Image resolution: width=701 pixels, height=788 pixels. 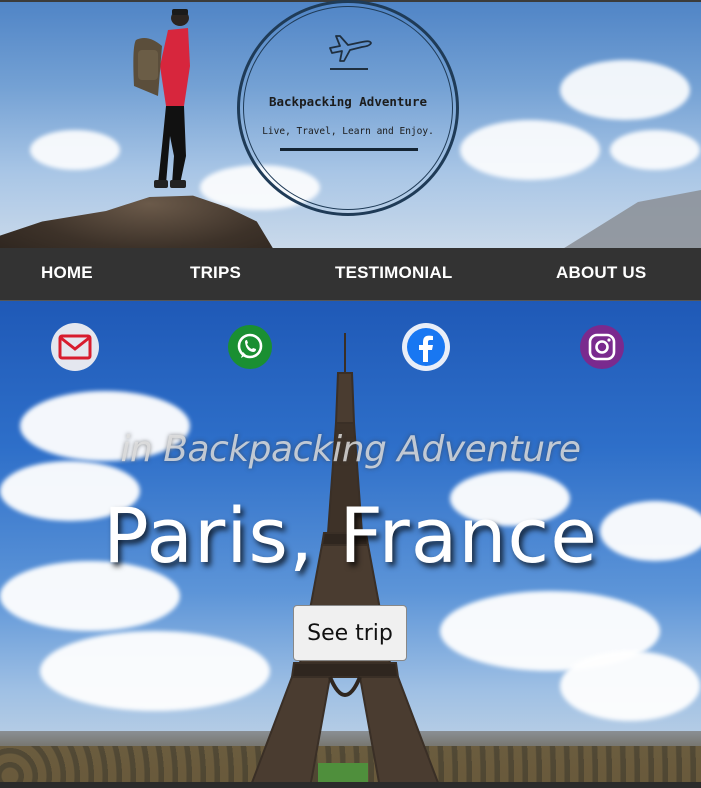 I want to click on whatsapp-link, so click(x=250, y=347).